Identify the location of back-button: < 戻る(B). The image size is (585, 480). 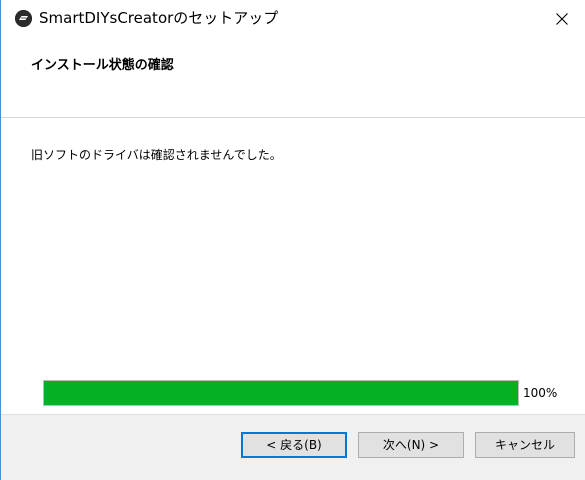
(294, 445).